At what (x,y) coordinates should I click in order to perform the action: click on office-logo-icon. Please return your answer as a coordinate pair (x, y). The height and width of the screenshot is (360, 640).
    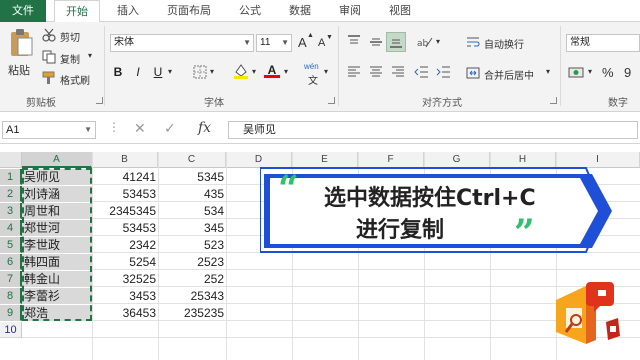
    Looking at the image, I should click on (588, 313).